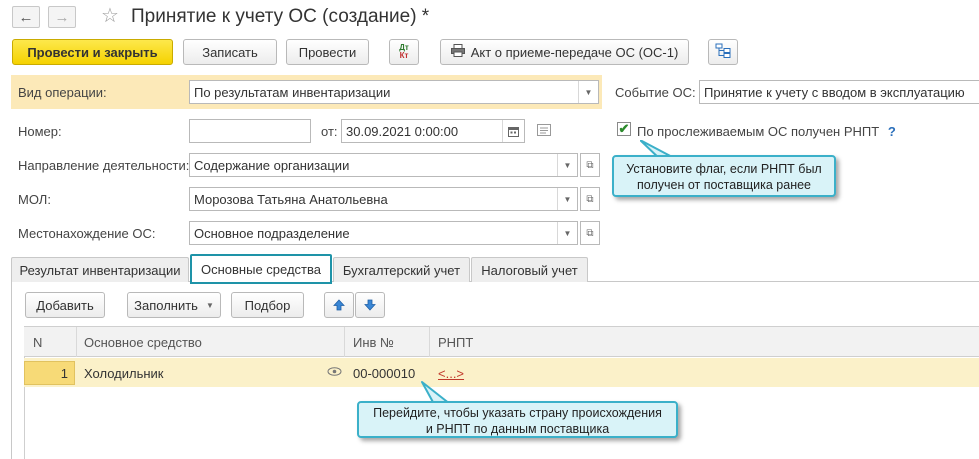 The width and height of the screenshot is (979, 459). I want to click on page-title: Принятие к учету ОС (создание) *, so click(280, 16).